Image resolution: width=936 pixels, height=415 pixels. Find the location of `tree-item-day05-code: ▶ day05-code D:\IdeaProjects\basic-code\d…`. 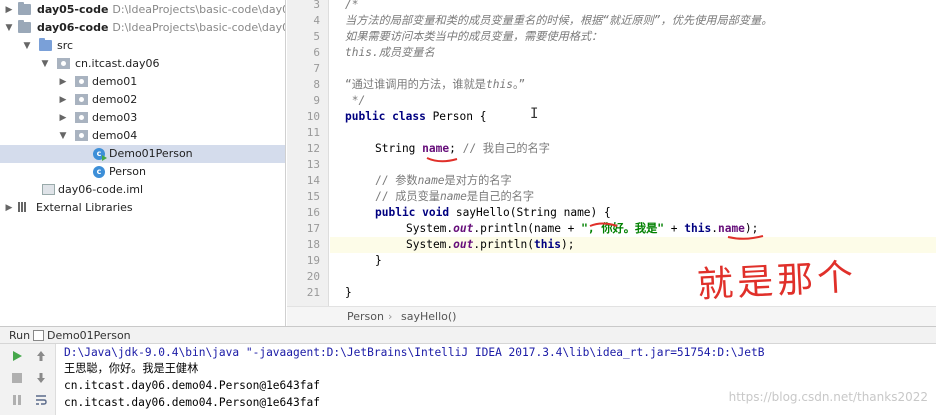

tree-item-day05-code: ▶ day05-code D:\IdeaProjects\basic-code\d… is located at coordinates (142, 10).